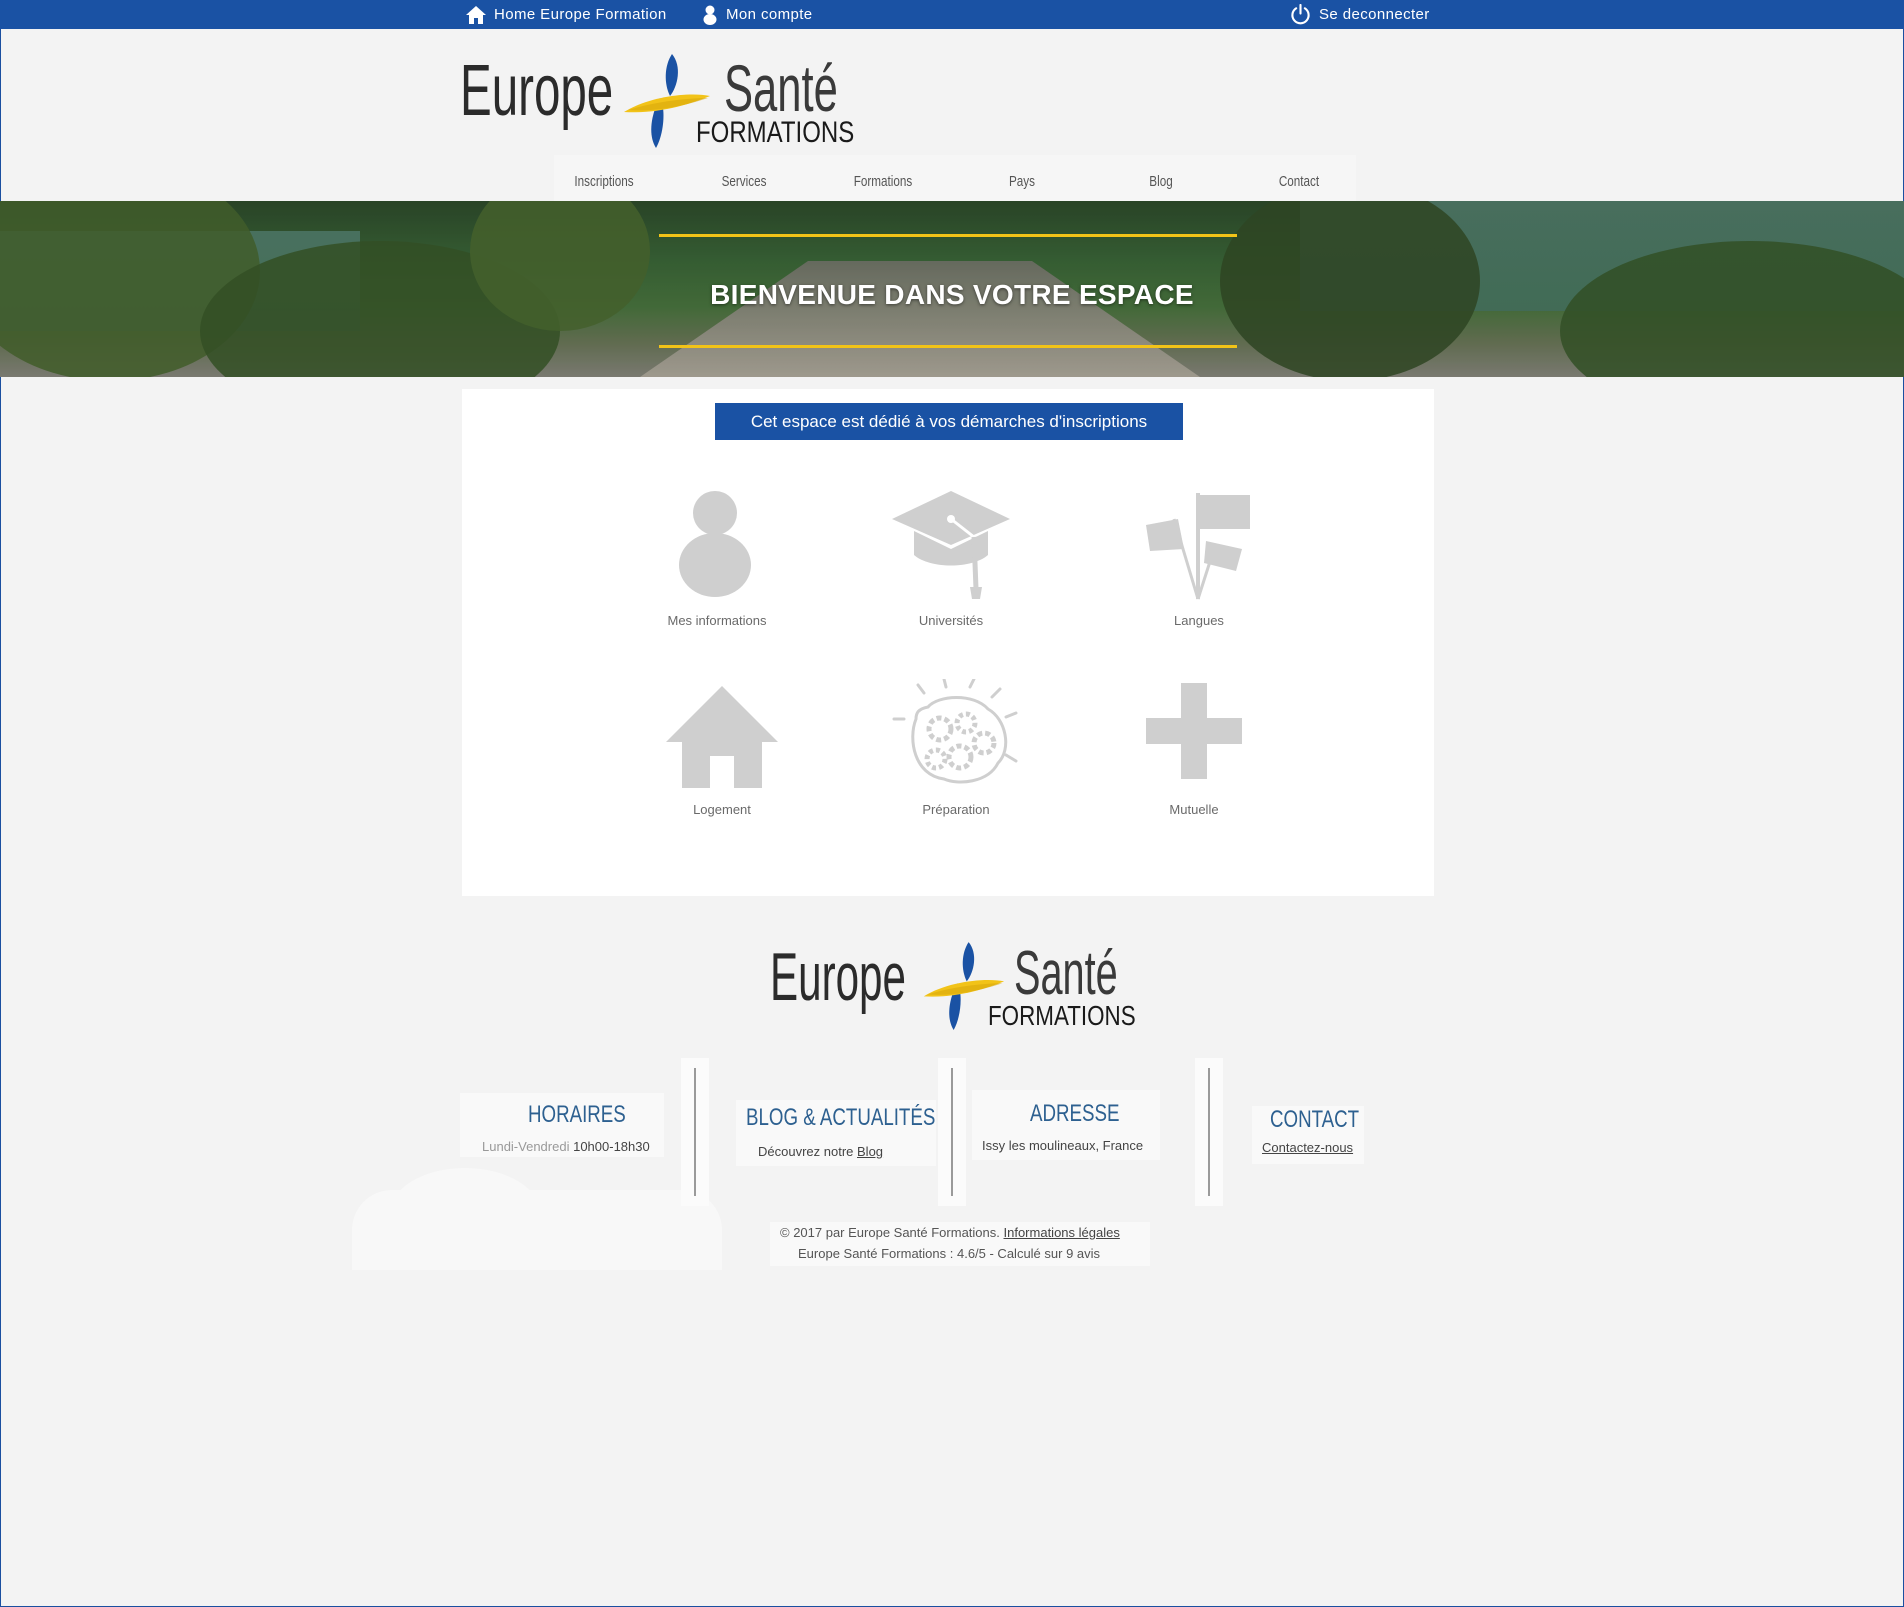 The image size is (1904, 1607). Describe the element at coordinates (476, 14) in the screenshot. I see `home-icon` at that location.